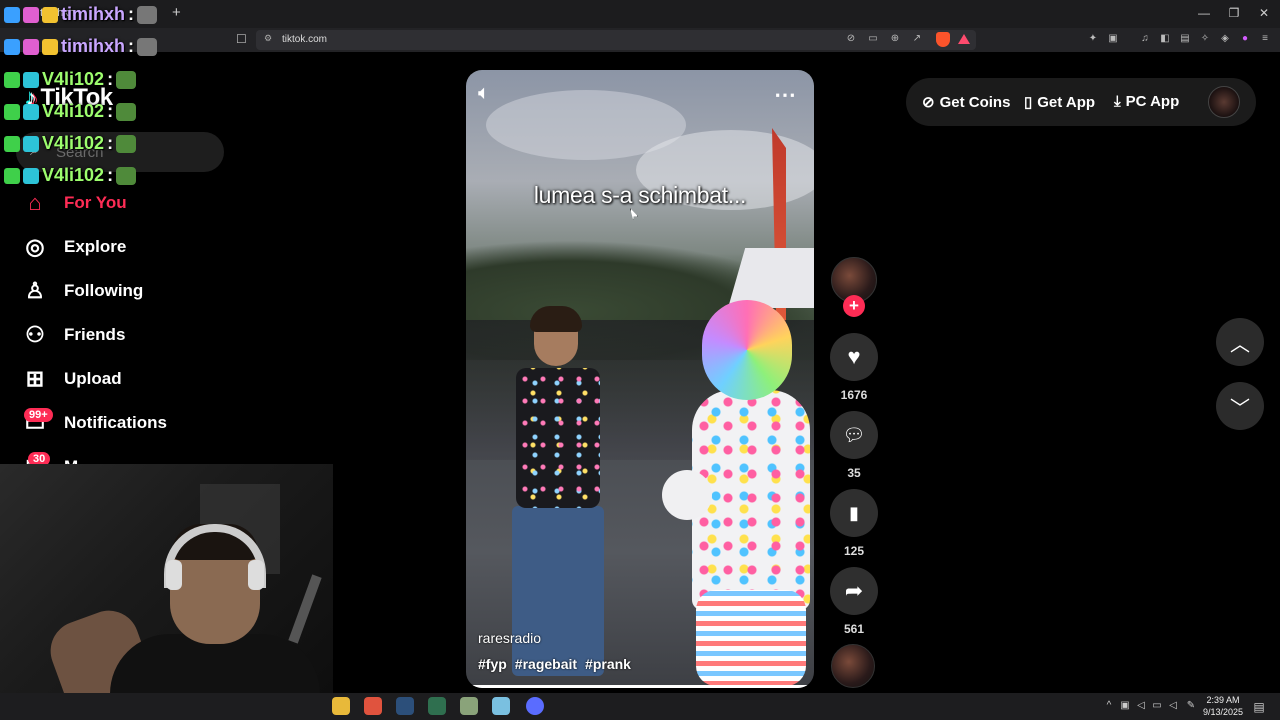 This screenshot has width=1280, height=720. What do you see at coordinates (82, 291) in the screenshot?
I see `sidebar-item-following: ♙ Following` at bounding box center [82, 291].